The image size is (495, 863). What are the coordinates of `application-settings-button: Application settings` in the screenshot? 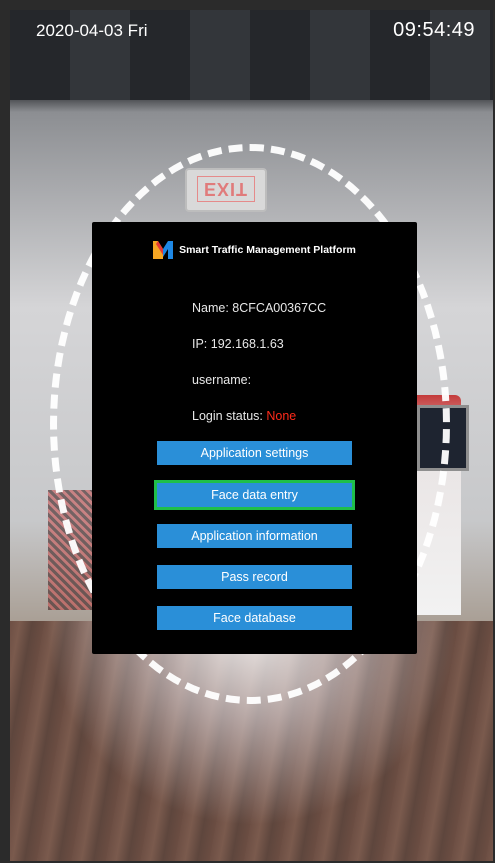 It's located at (254, 453).